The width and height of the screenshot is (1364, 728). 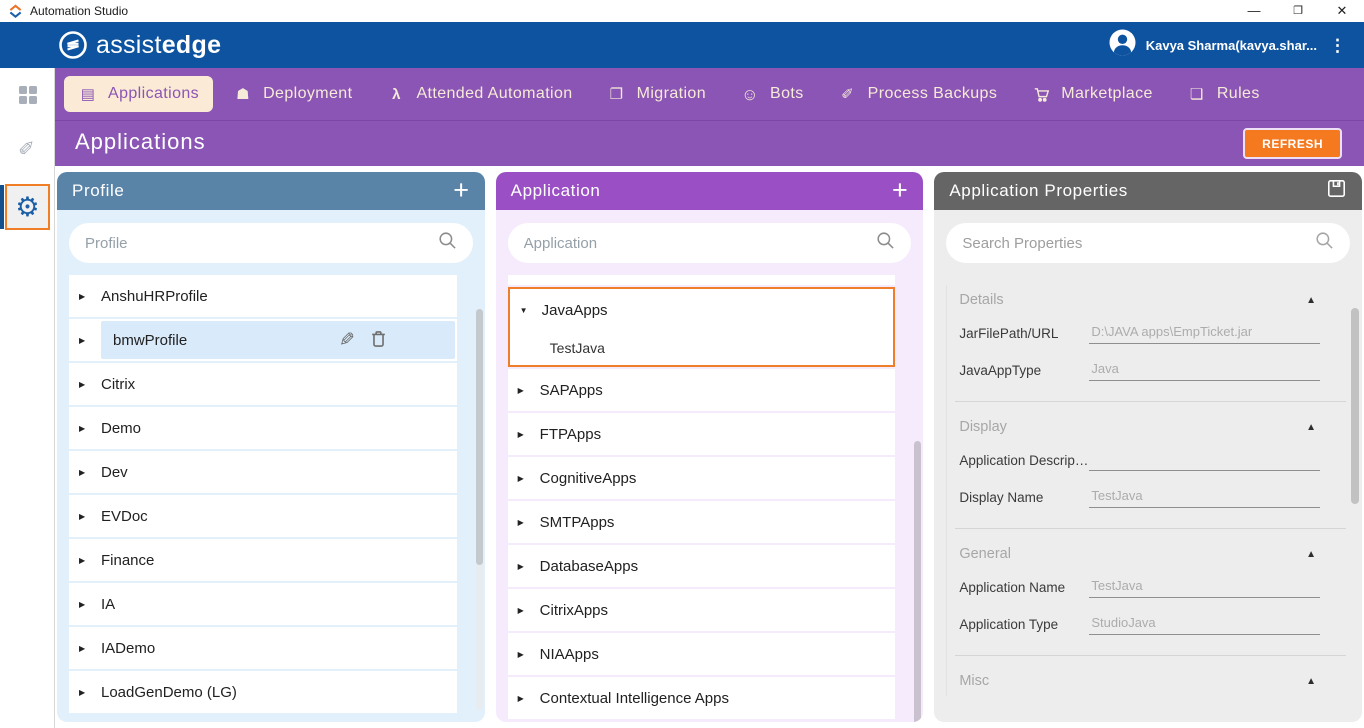 I want to click on property-value-field: Java, so click(x=1205, y=371).